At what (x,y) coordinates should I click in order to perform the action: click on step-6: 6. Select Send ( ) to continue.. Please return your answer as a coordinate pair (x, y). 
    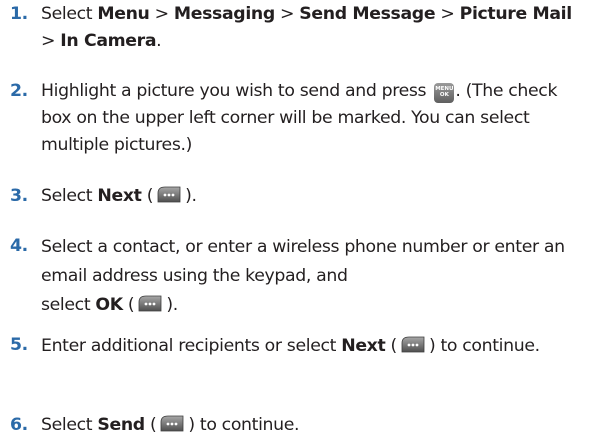
    Looking at the image, I should click on (299, 425).